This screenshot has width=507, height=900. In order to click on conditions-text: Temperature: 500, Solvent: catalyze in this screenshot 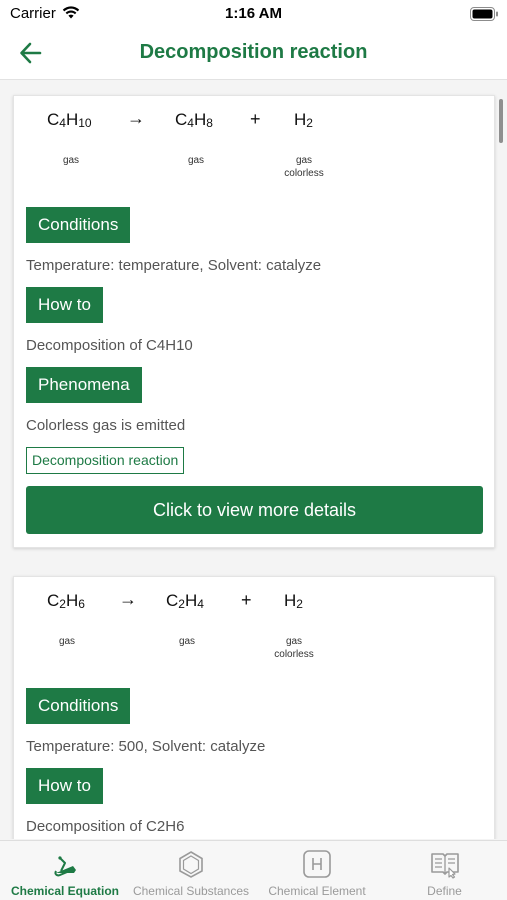, I will do `click(146, 746)`.